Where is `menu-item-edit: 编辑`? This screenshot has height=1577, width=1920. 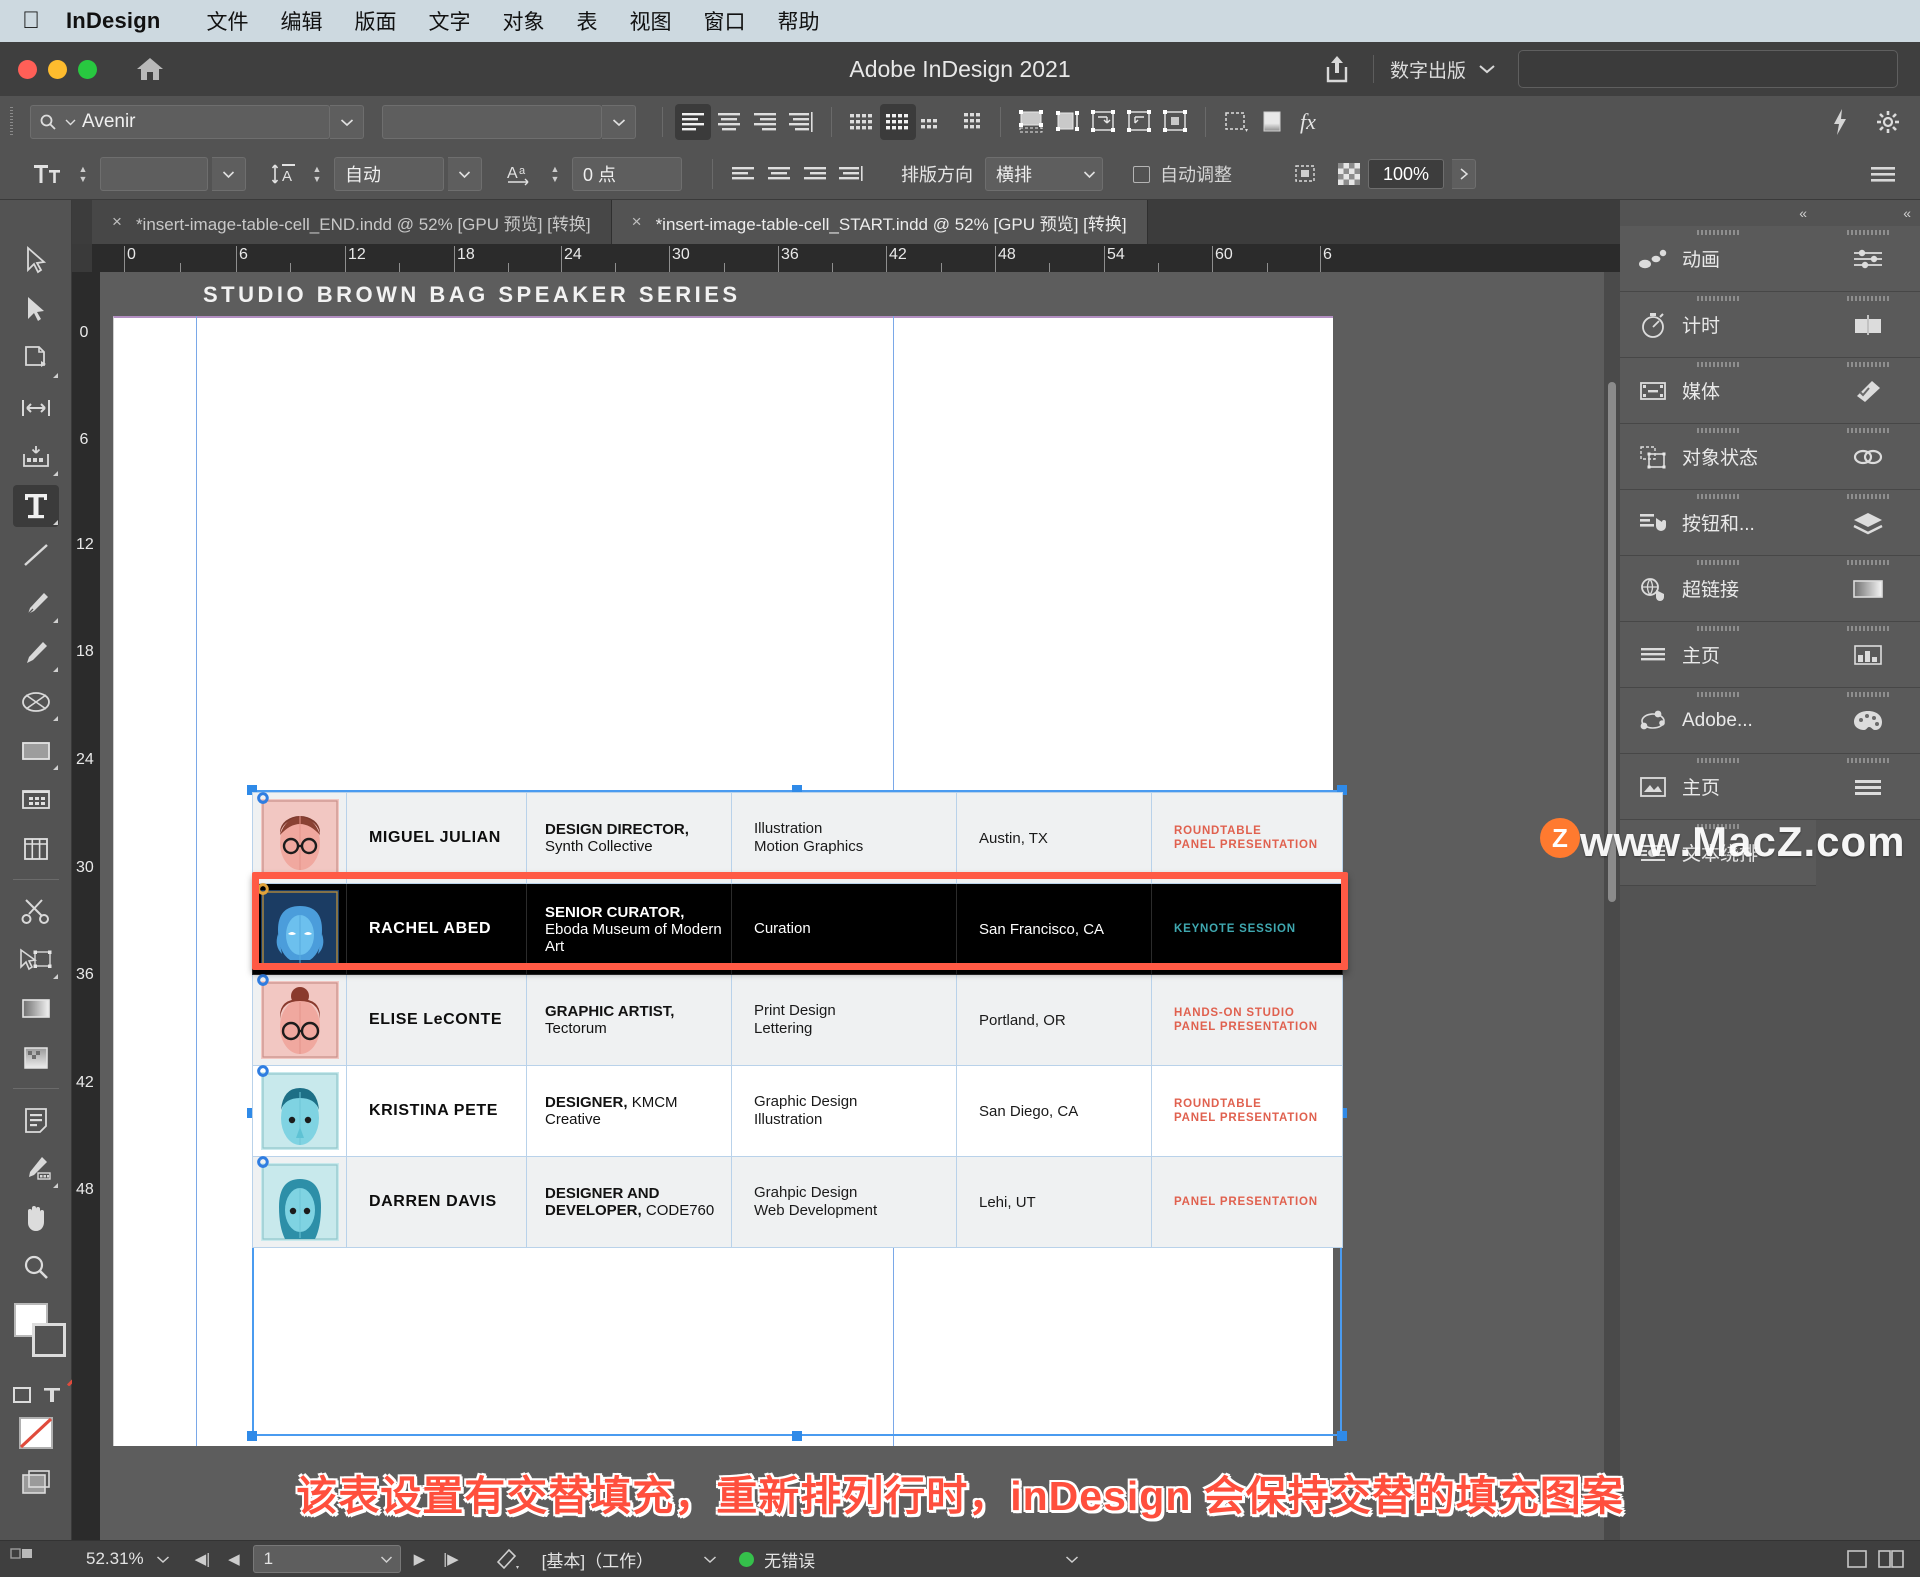
menu-item-edit: 编辑 is located at coordinates (302, 21).